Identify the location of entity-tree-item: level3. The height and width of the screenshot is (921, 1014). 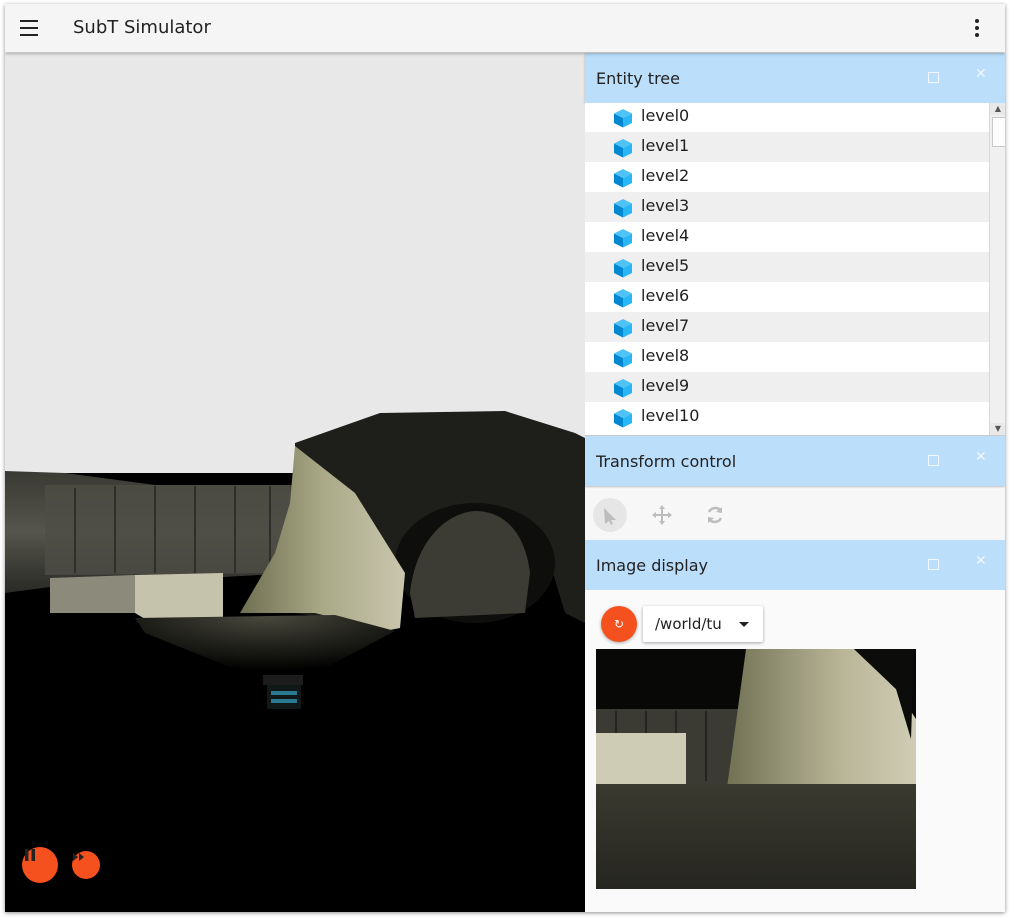
(787, 207).